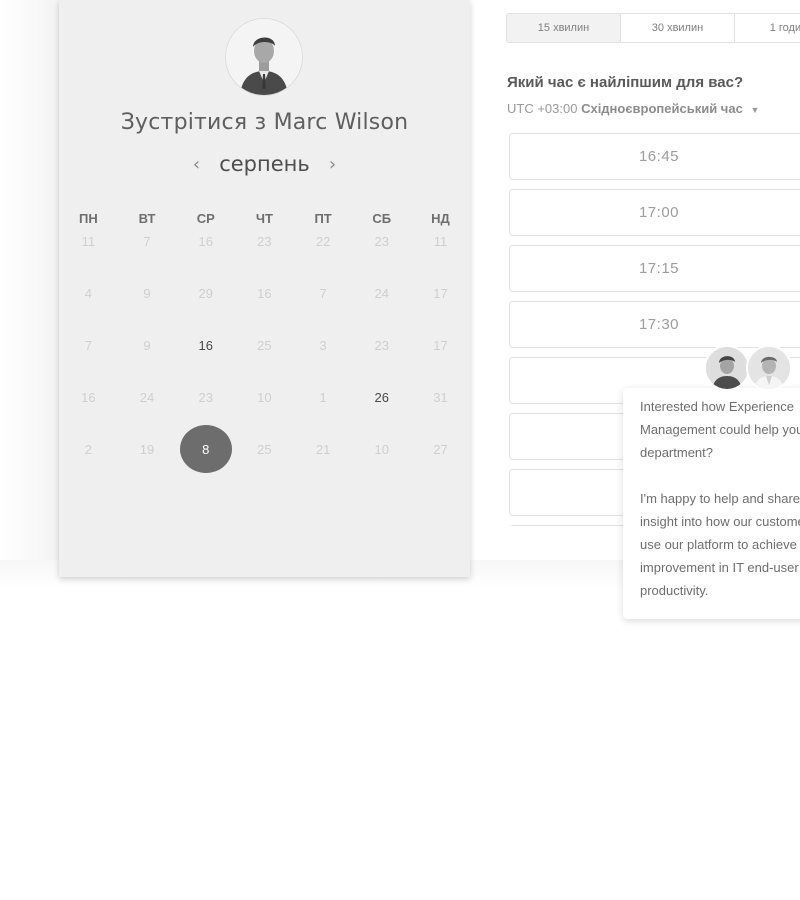 Image resolution: width=800 pixels, height=900 pixels. Describe the element at coordinates (662, 108) in the screenshot. I see `timezone-name: Східноєвропейський час` at that location.